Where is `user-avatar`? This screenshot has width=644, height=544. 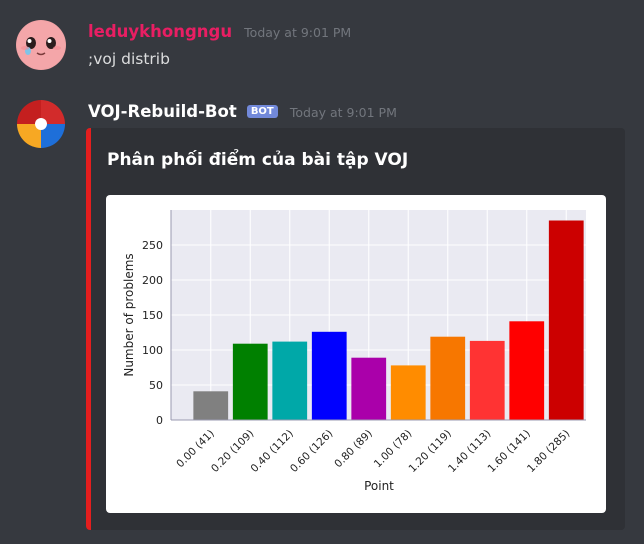
user-avatar is located at coordinates (41, 45).